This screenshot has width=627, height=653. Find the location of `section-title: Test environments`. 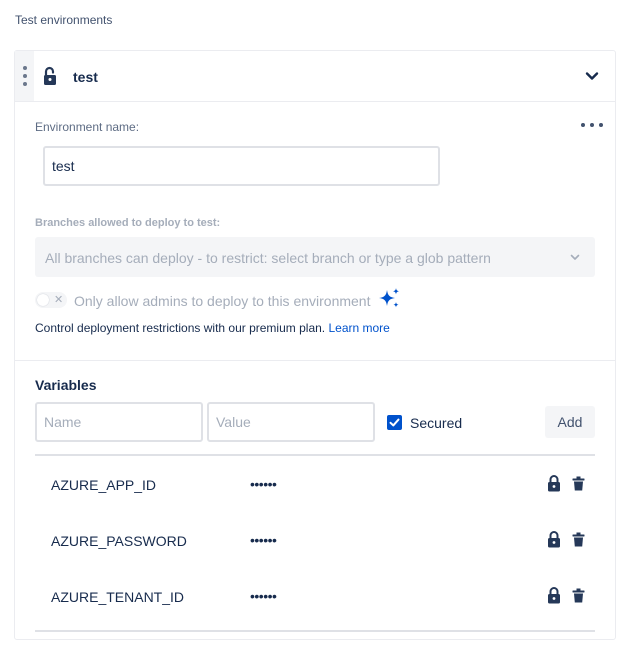

section-title: Test environments is located at coordinates (64, 20).